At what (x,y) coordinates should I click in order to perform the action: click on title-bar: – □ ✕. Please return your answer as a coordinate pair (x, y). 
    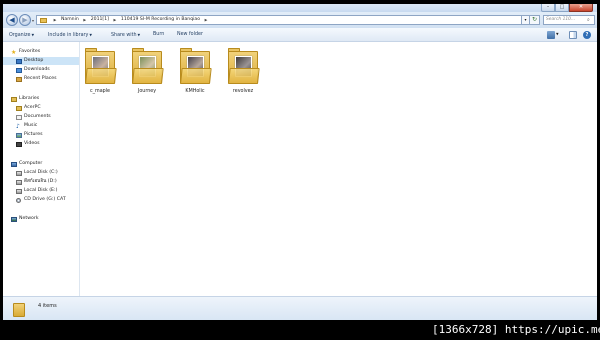
    Looking at the image, I should click on (300, 8).